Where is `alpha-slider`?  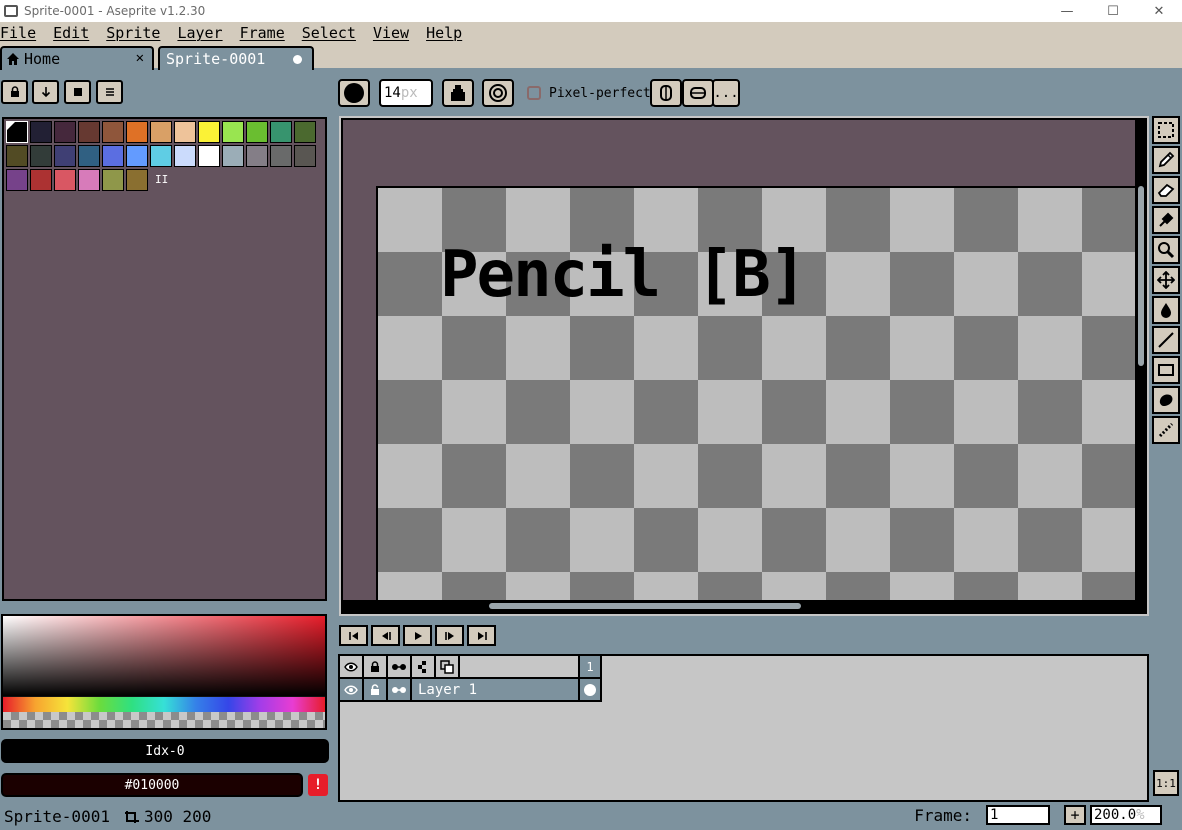 alpha-slider is located at coordinates (164, 720).